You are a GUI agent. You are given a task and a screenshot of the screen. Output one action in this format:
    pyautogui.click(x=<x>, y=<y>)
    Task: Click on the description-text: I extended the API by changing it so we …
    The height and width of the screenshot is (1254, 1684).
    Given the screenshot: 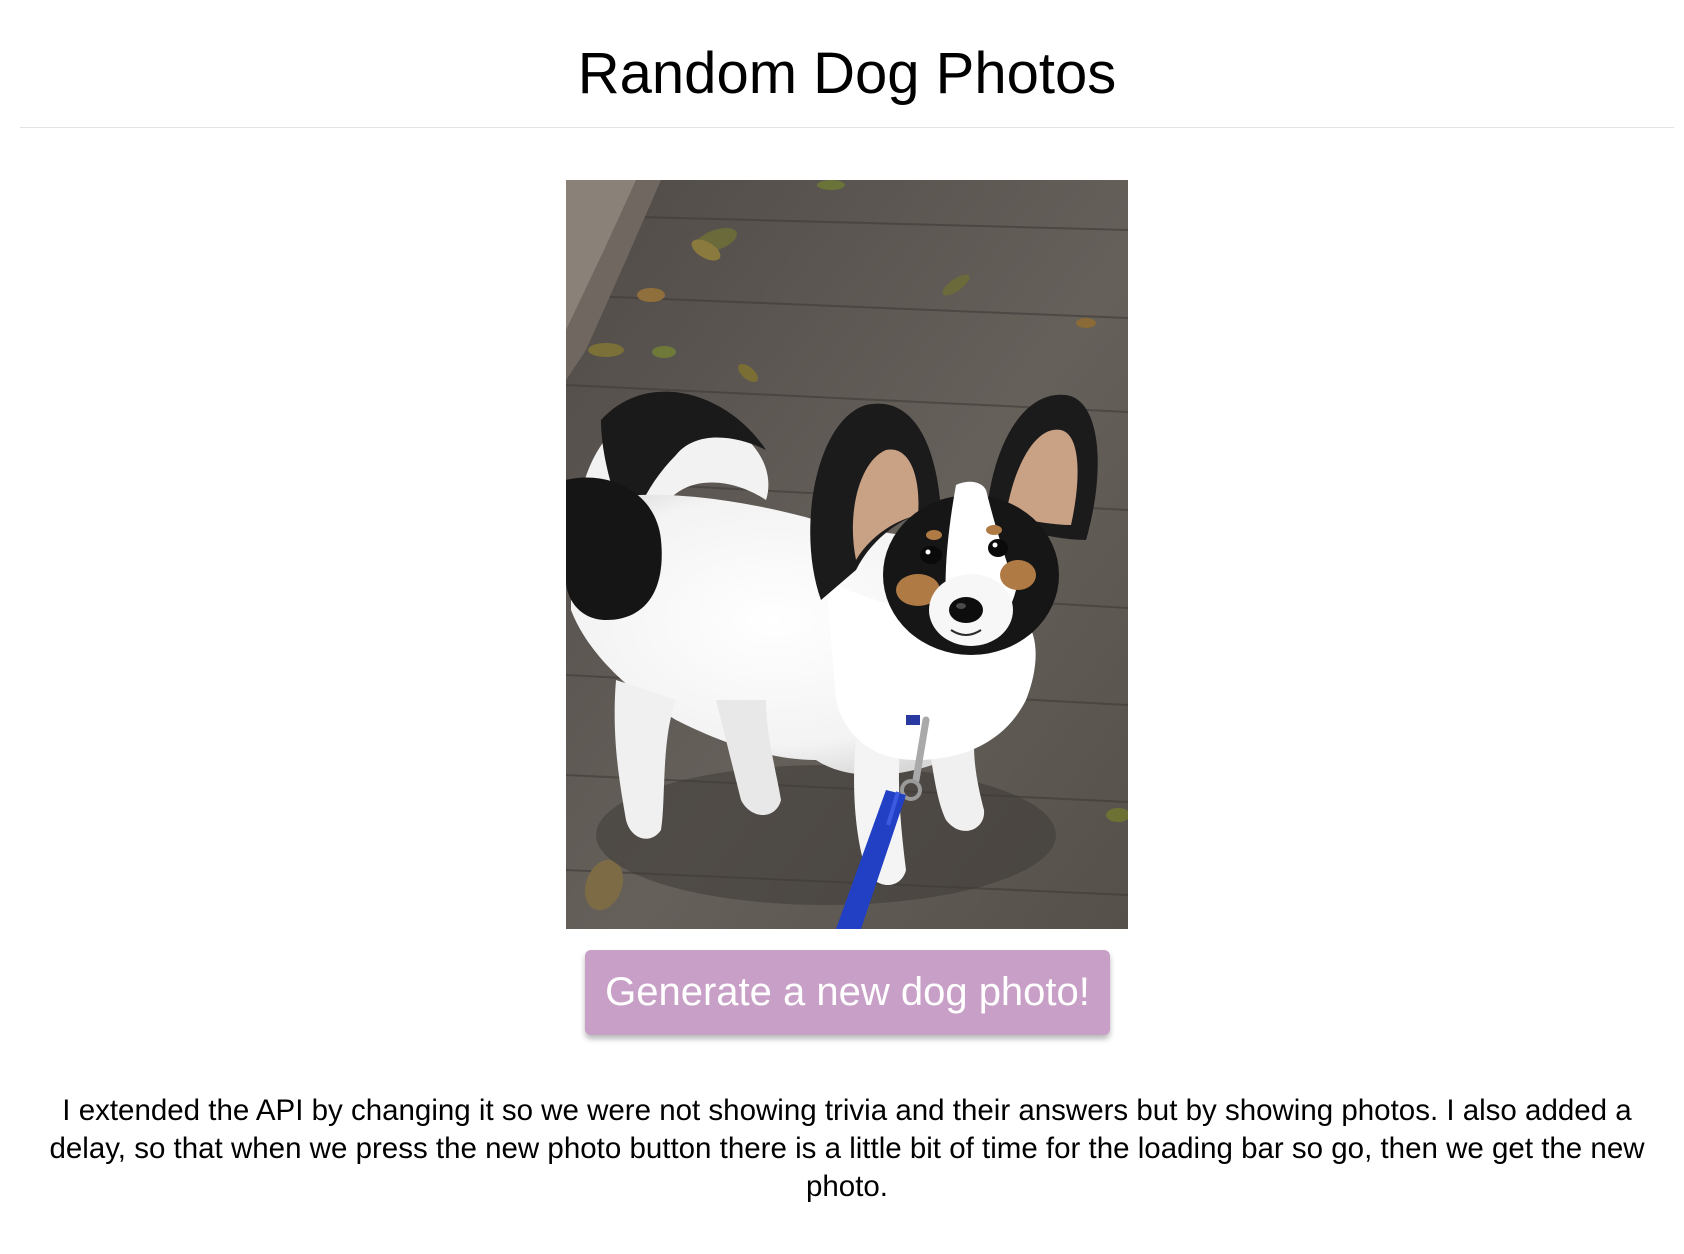 What is the action you would take?
    pyautogui.click(x=847, y=1148)
    